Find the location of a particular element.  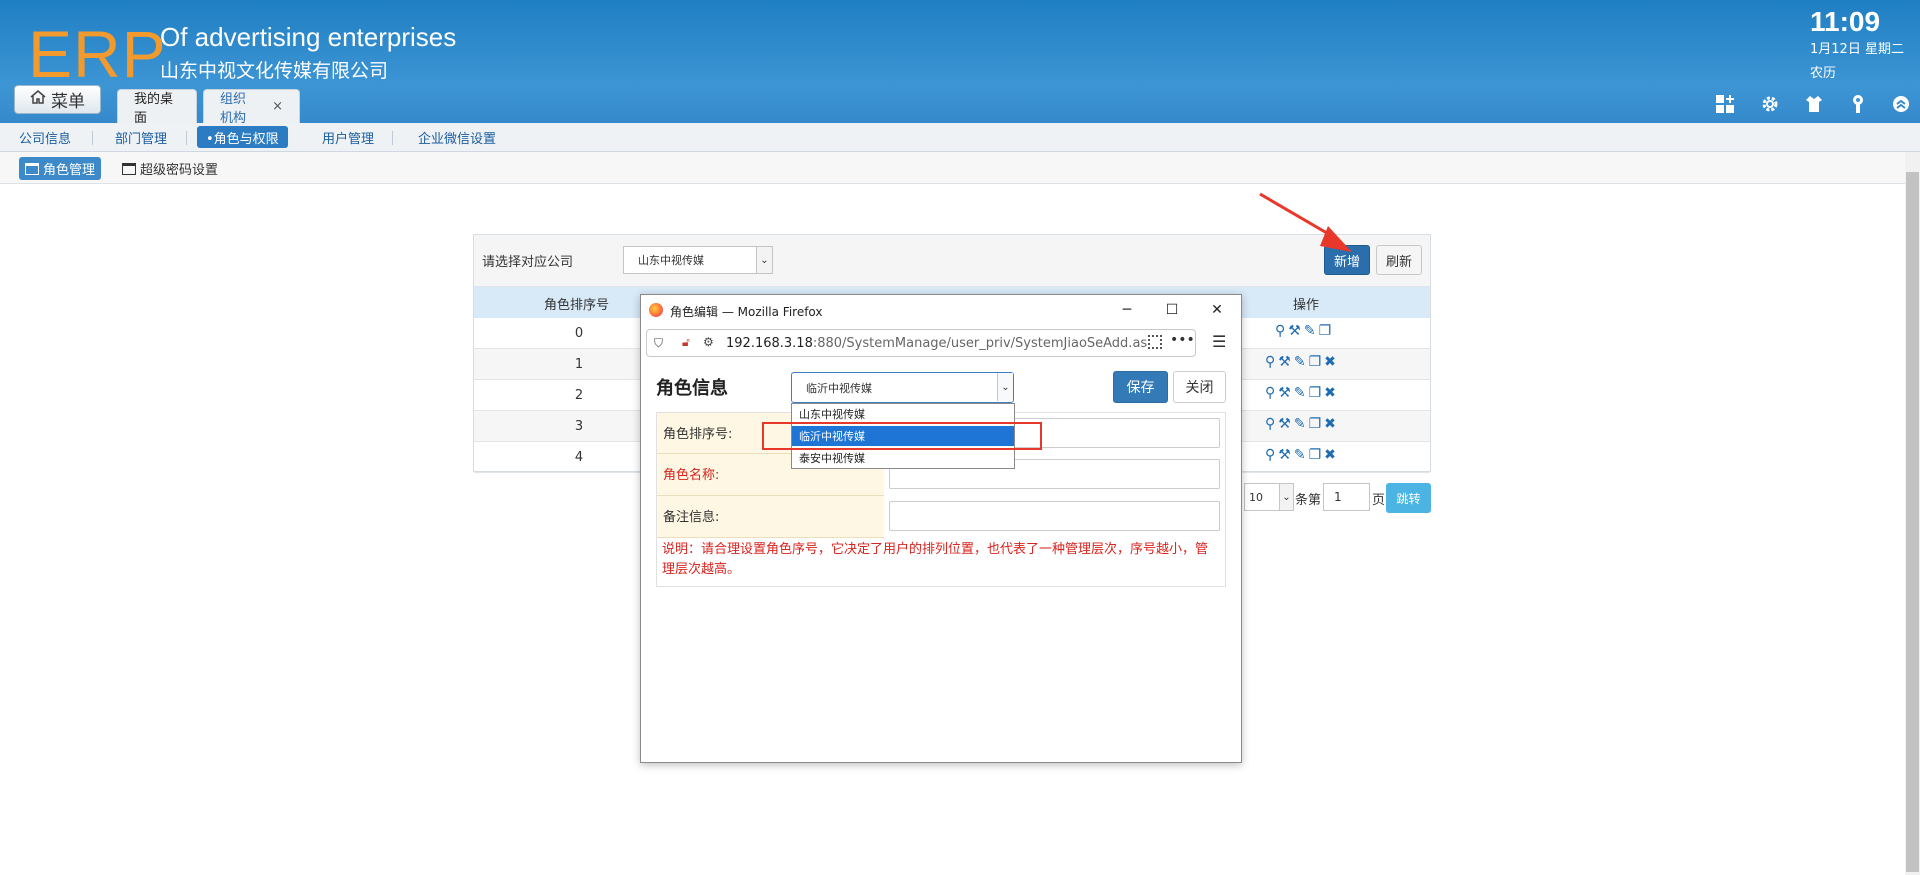

chevron-down-icon: ⌄ is located at coordinates (1005, 387).